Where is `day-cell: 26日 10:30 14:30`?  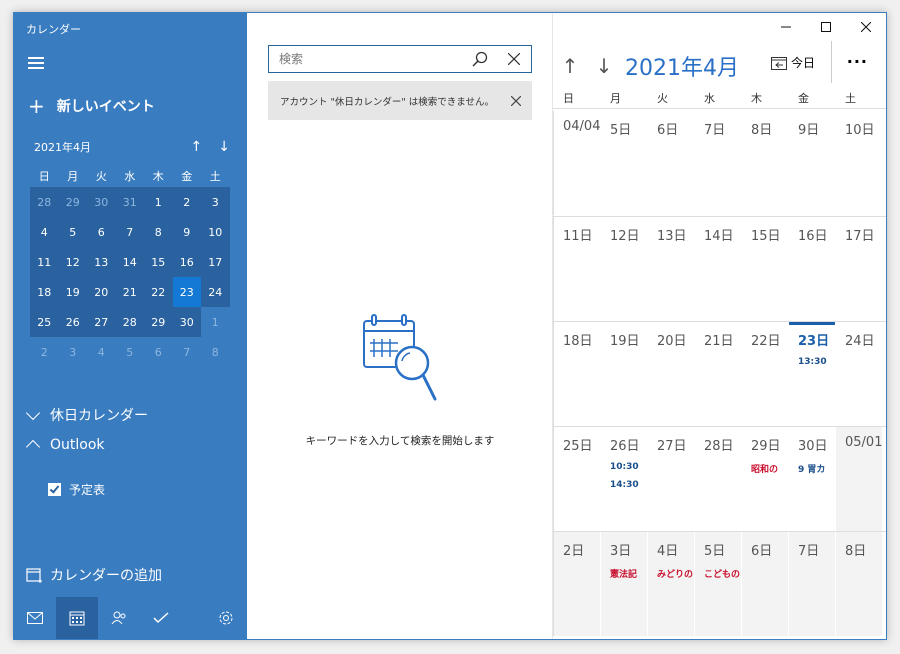
day-cell: 26日 10:30 14:30 is located at coordinates (623, 479).